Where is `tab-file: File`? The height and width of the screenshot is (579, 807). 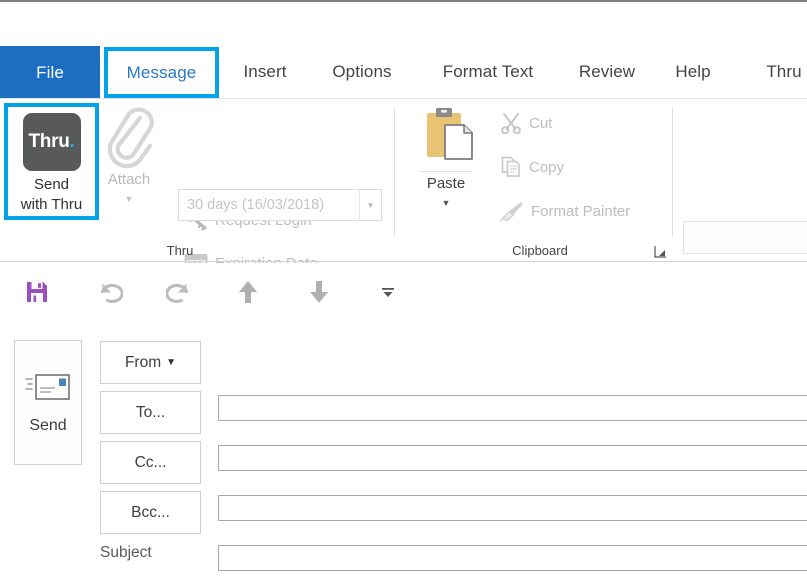 tab-file: File is located at coordinates (50, 72).